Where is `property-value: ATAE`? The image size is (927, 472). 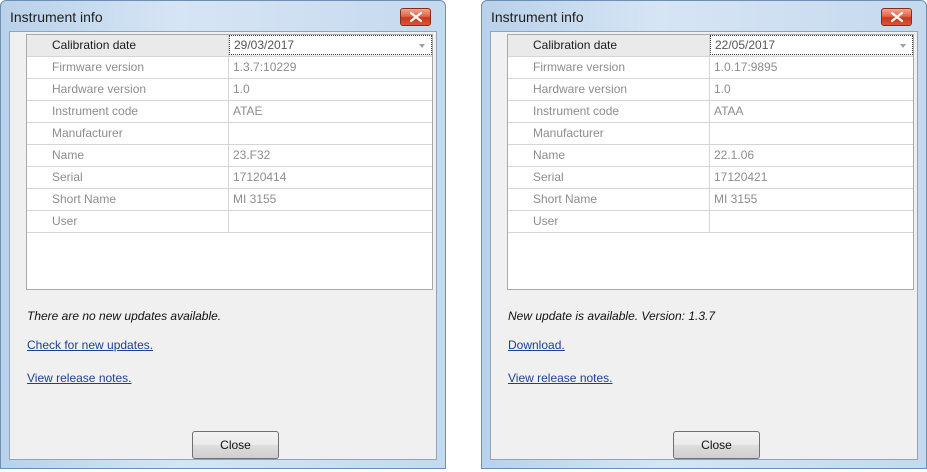 property-value: ATAE is located at coordinates (248, 111).